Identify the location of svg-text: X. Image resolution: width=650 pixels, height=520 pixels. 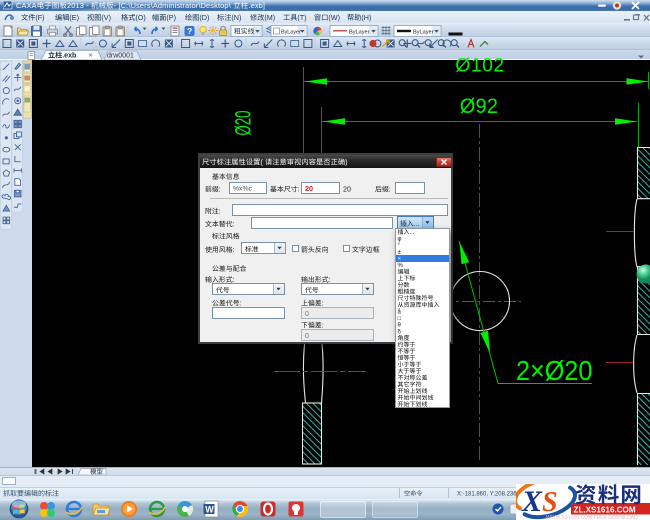
(532, 501).